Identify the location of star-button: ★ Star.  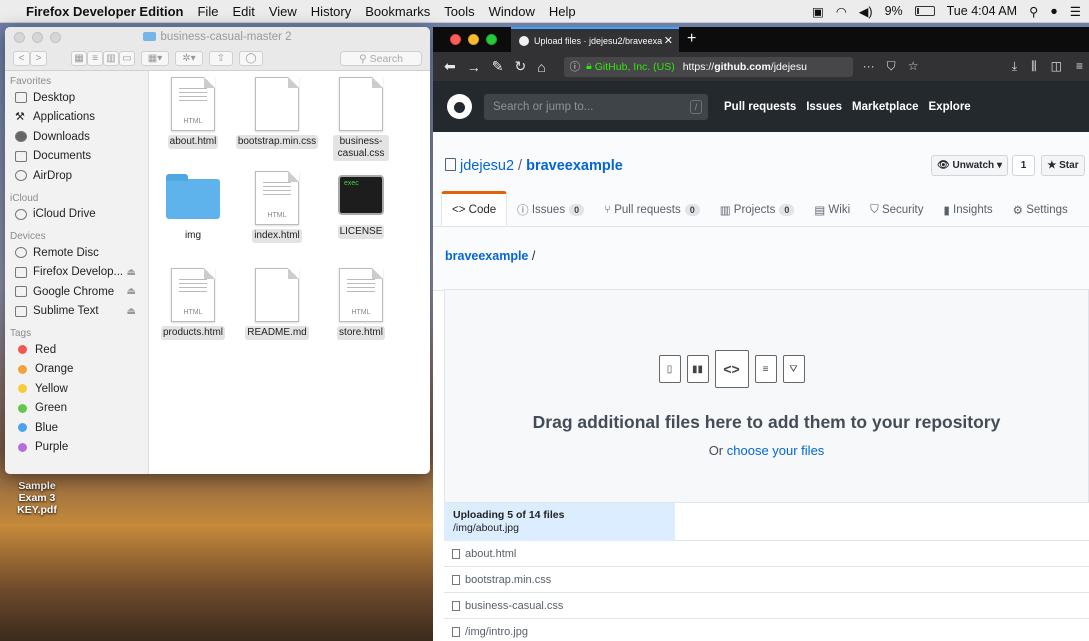
(1063, 165).